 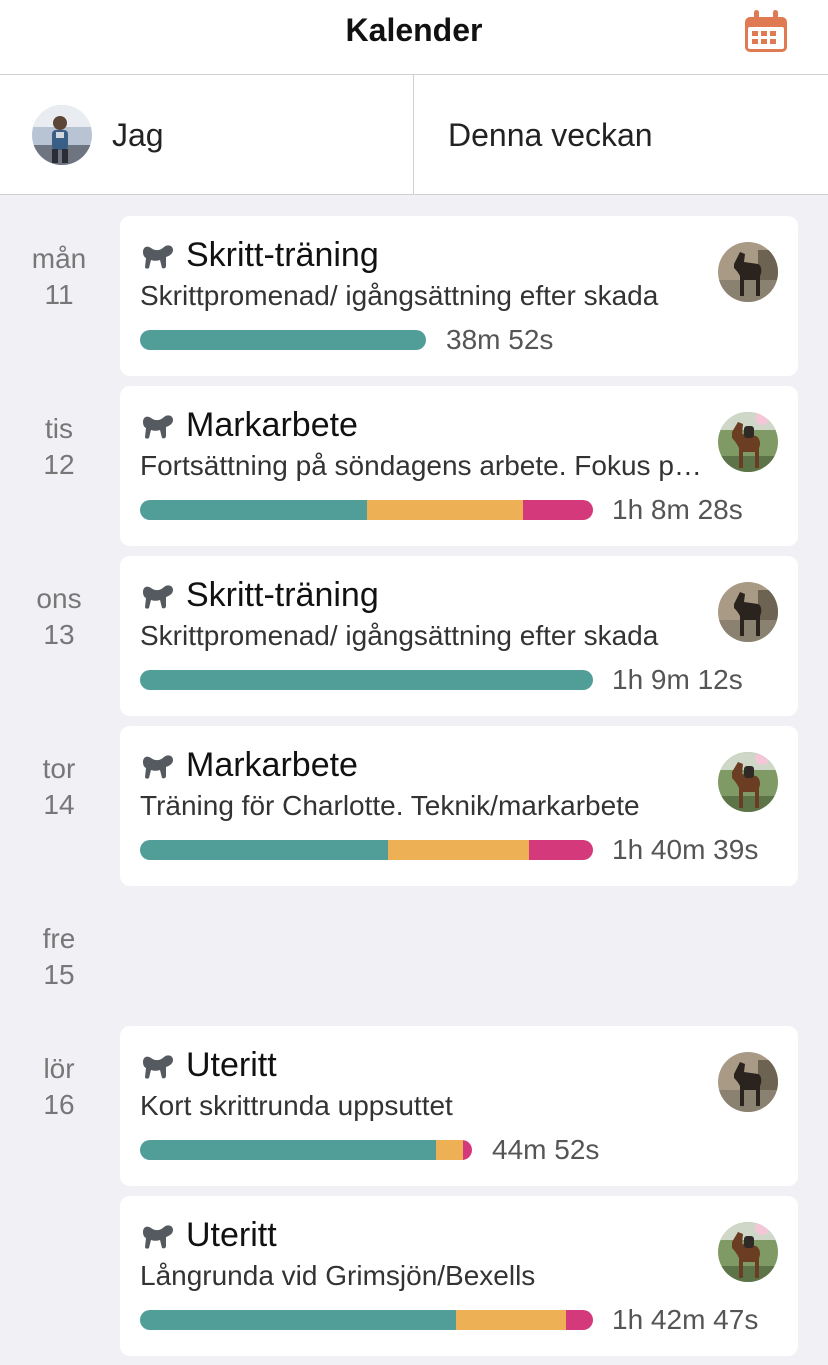 I want to click on user-filter-label: Jag, so click(x=138, y=135).